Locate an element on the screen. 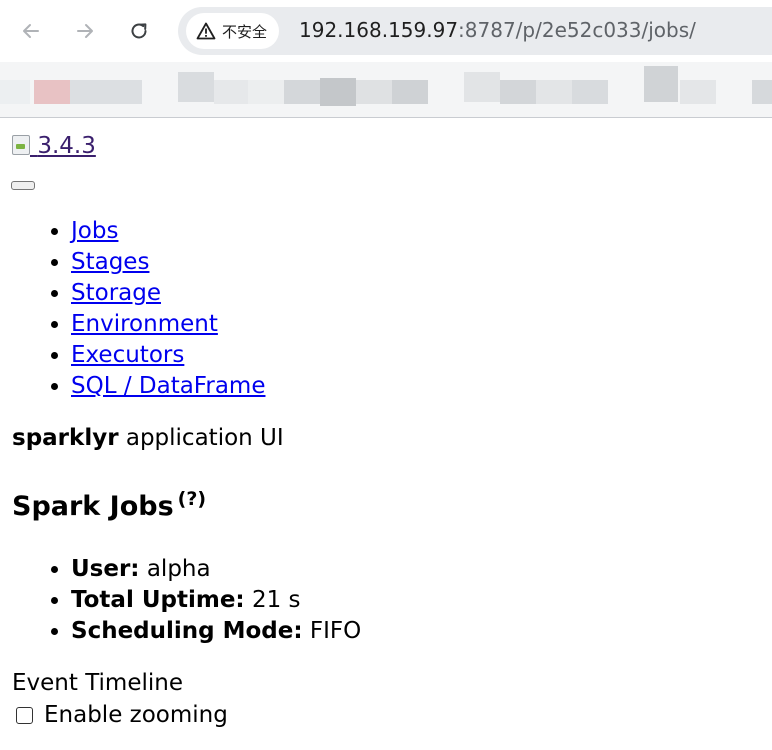  url-path: :8787/p/2e52c033/jobs/ is located at coordinates (577, 30).